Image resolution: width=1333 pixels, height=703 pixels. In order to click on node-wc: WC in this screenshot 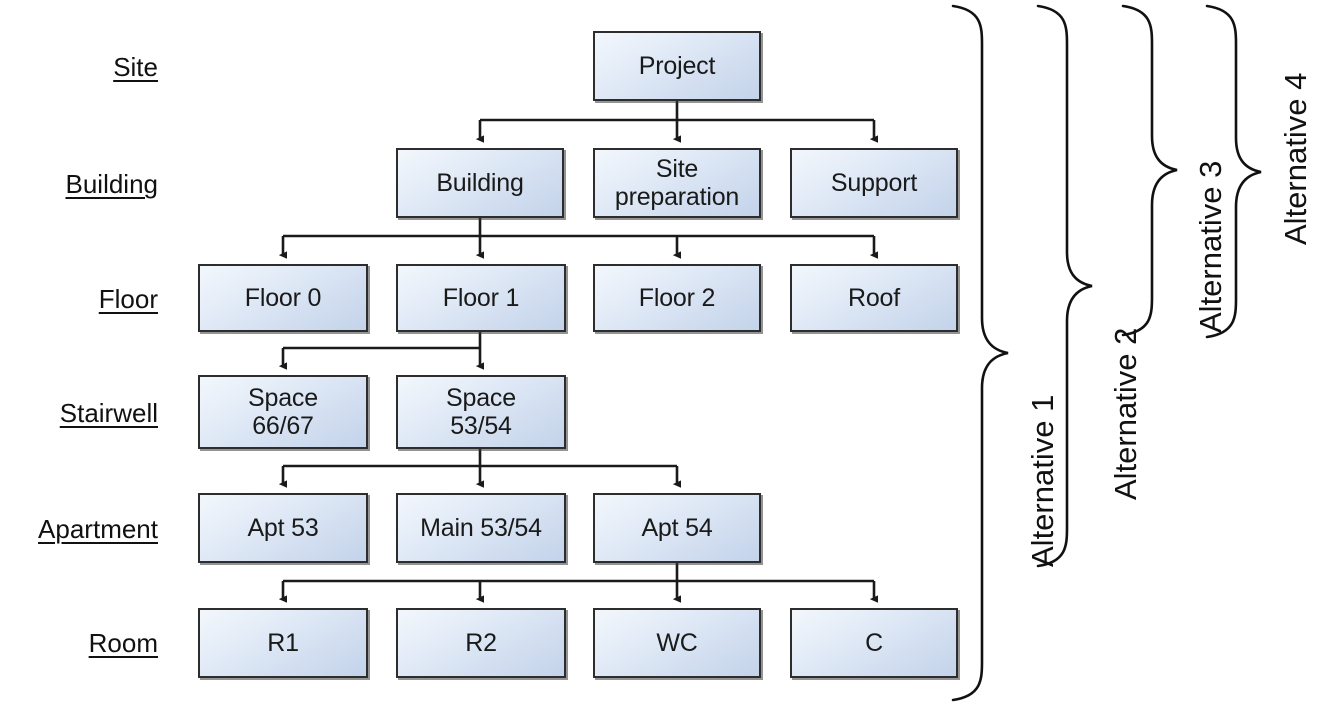, I will do `click(677, 643)`.